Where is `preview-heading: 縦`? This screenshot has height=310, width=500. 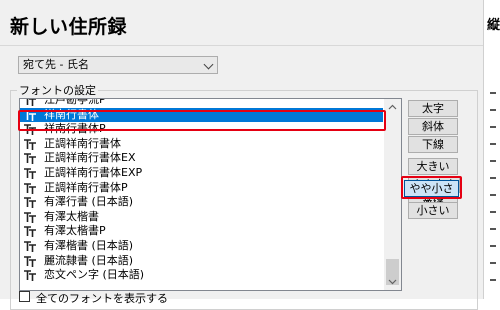
preview-heading: 縦 is located at coordinates (493, 25).